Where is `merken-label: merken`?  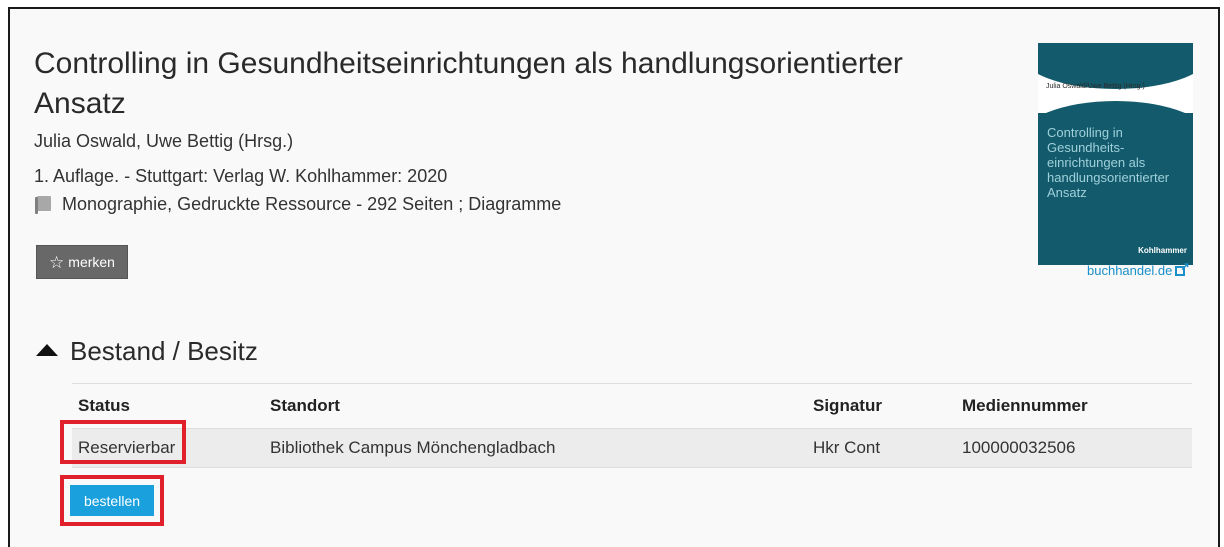
merken-label: merken is located at coordinates (91, 262).